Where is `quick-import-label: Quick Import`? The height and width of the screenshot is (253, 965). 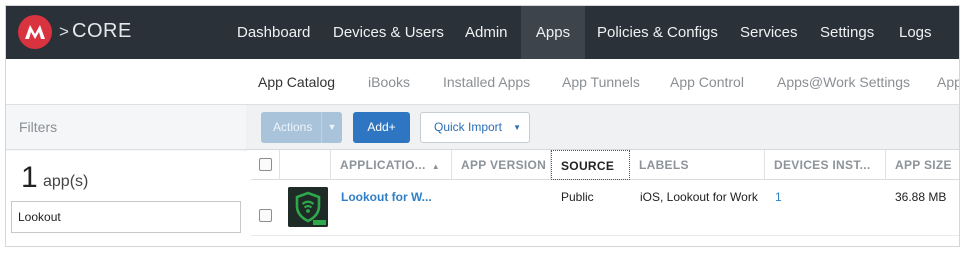
quick-import-label: Quick Import is located at coordinates (468, 127).